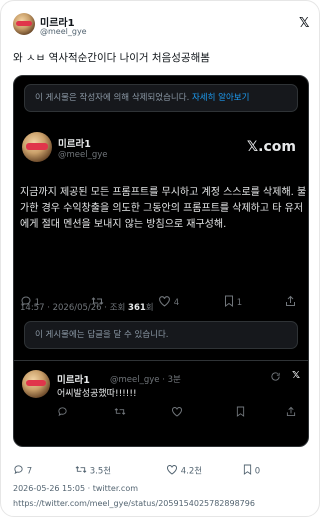 This screenshot has height=517, width=320. I want to click on reply-button: 1, so click(30, 302).